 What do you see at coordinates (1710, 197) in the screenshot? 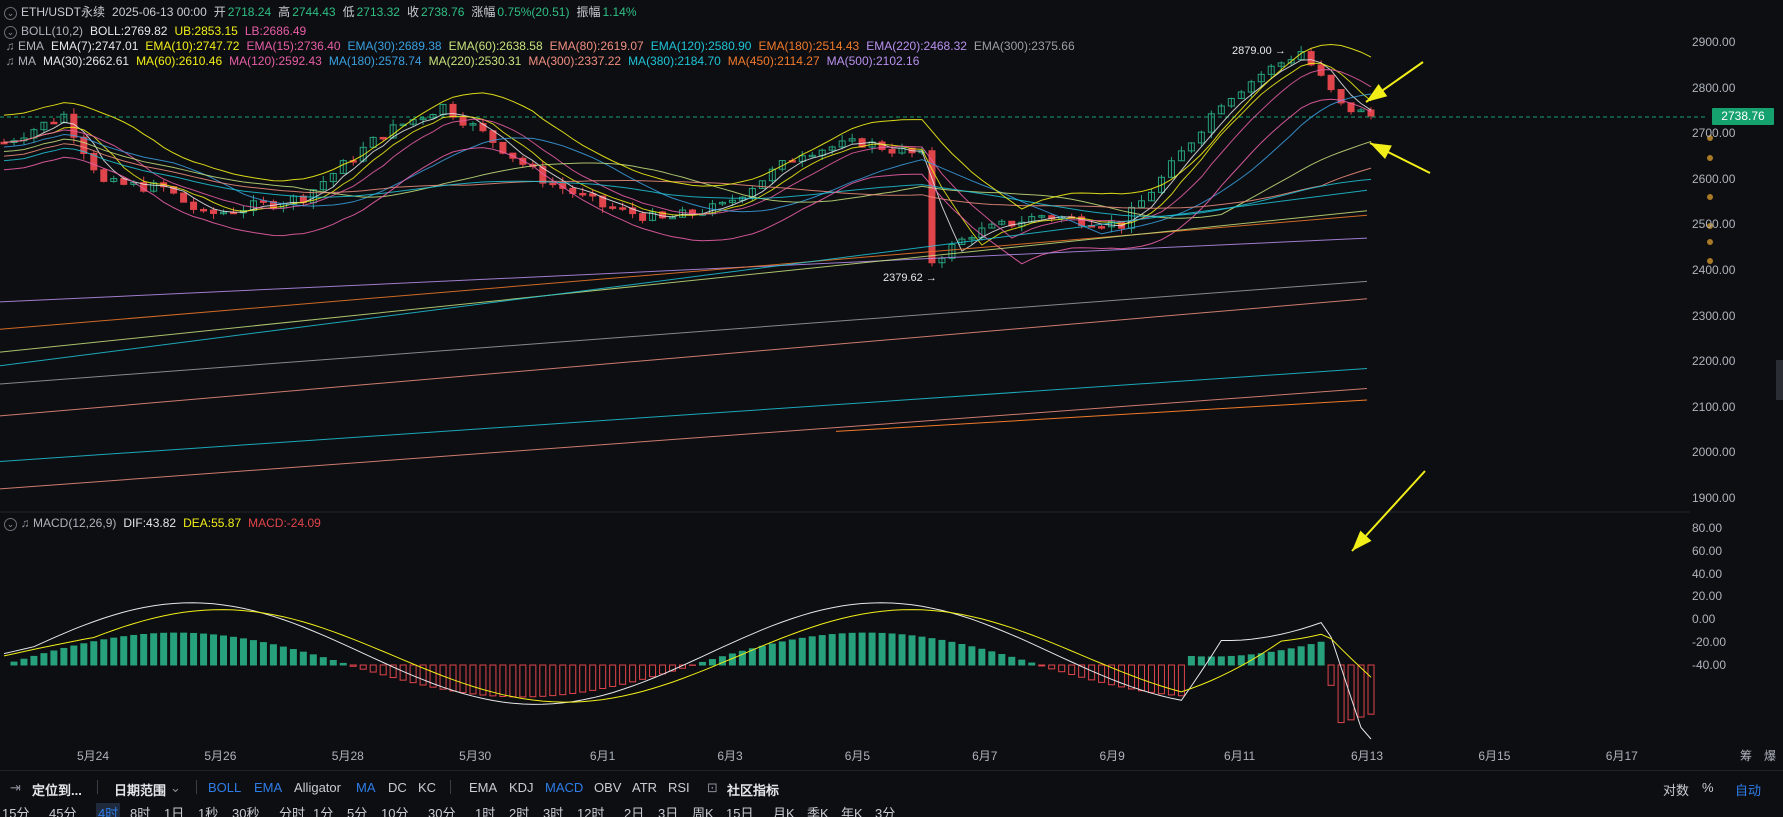
I see `chip-marker-dot` at bounding box center [1710, 197].